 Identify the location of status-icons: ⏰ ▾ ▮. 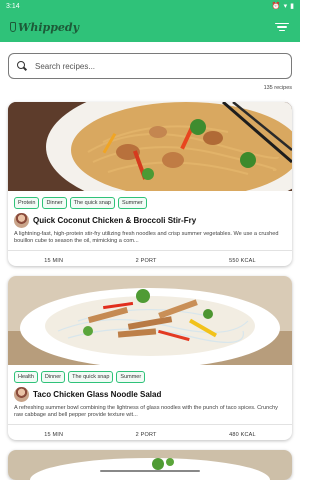
(283, 6).